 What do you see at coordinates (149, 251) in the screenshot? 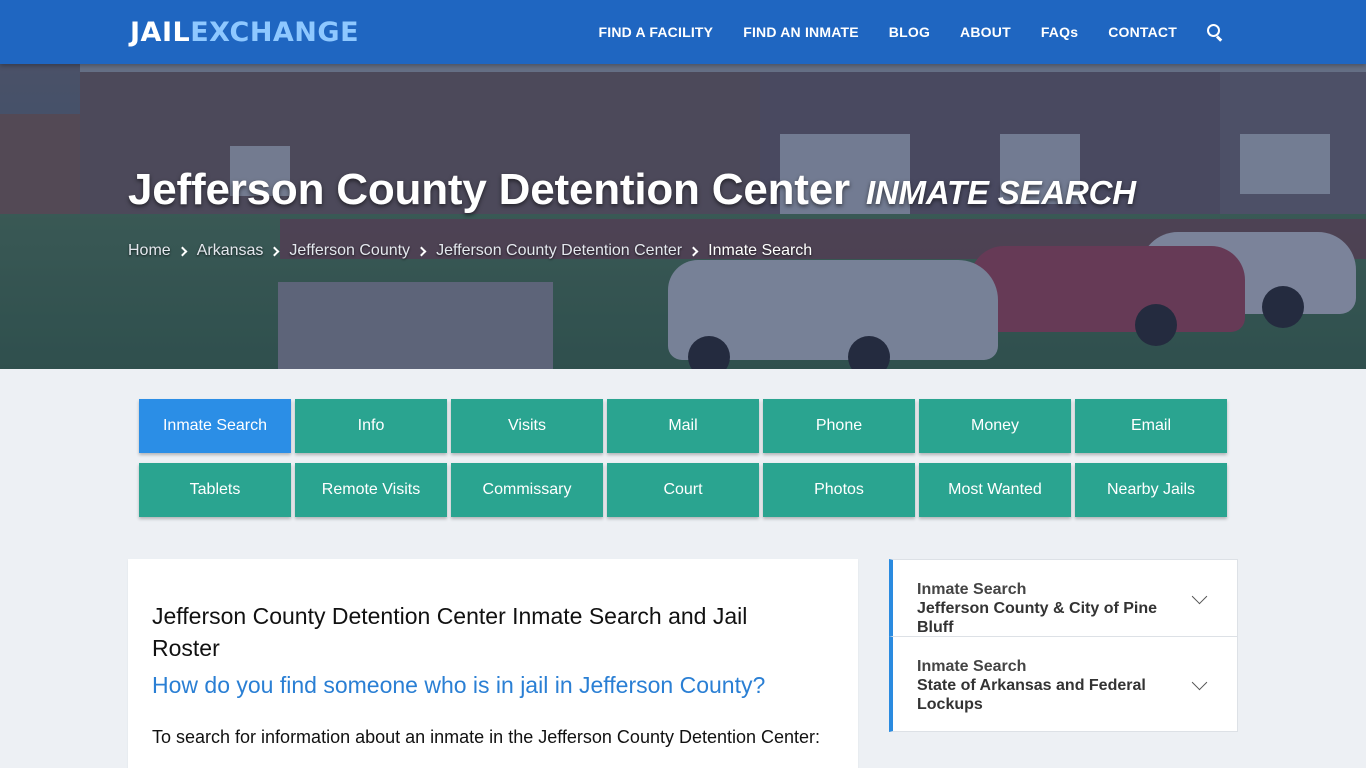
I see `breadcrumb-home: Home` at bounding box center [149, 251].